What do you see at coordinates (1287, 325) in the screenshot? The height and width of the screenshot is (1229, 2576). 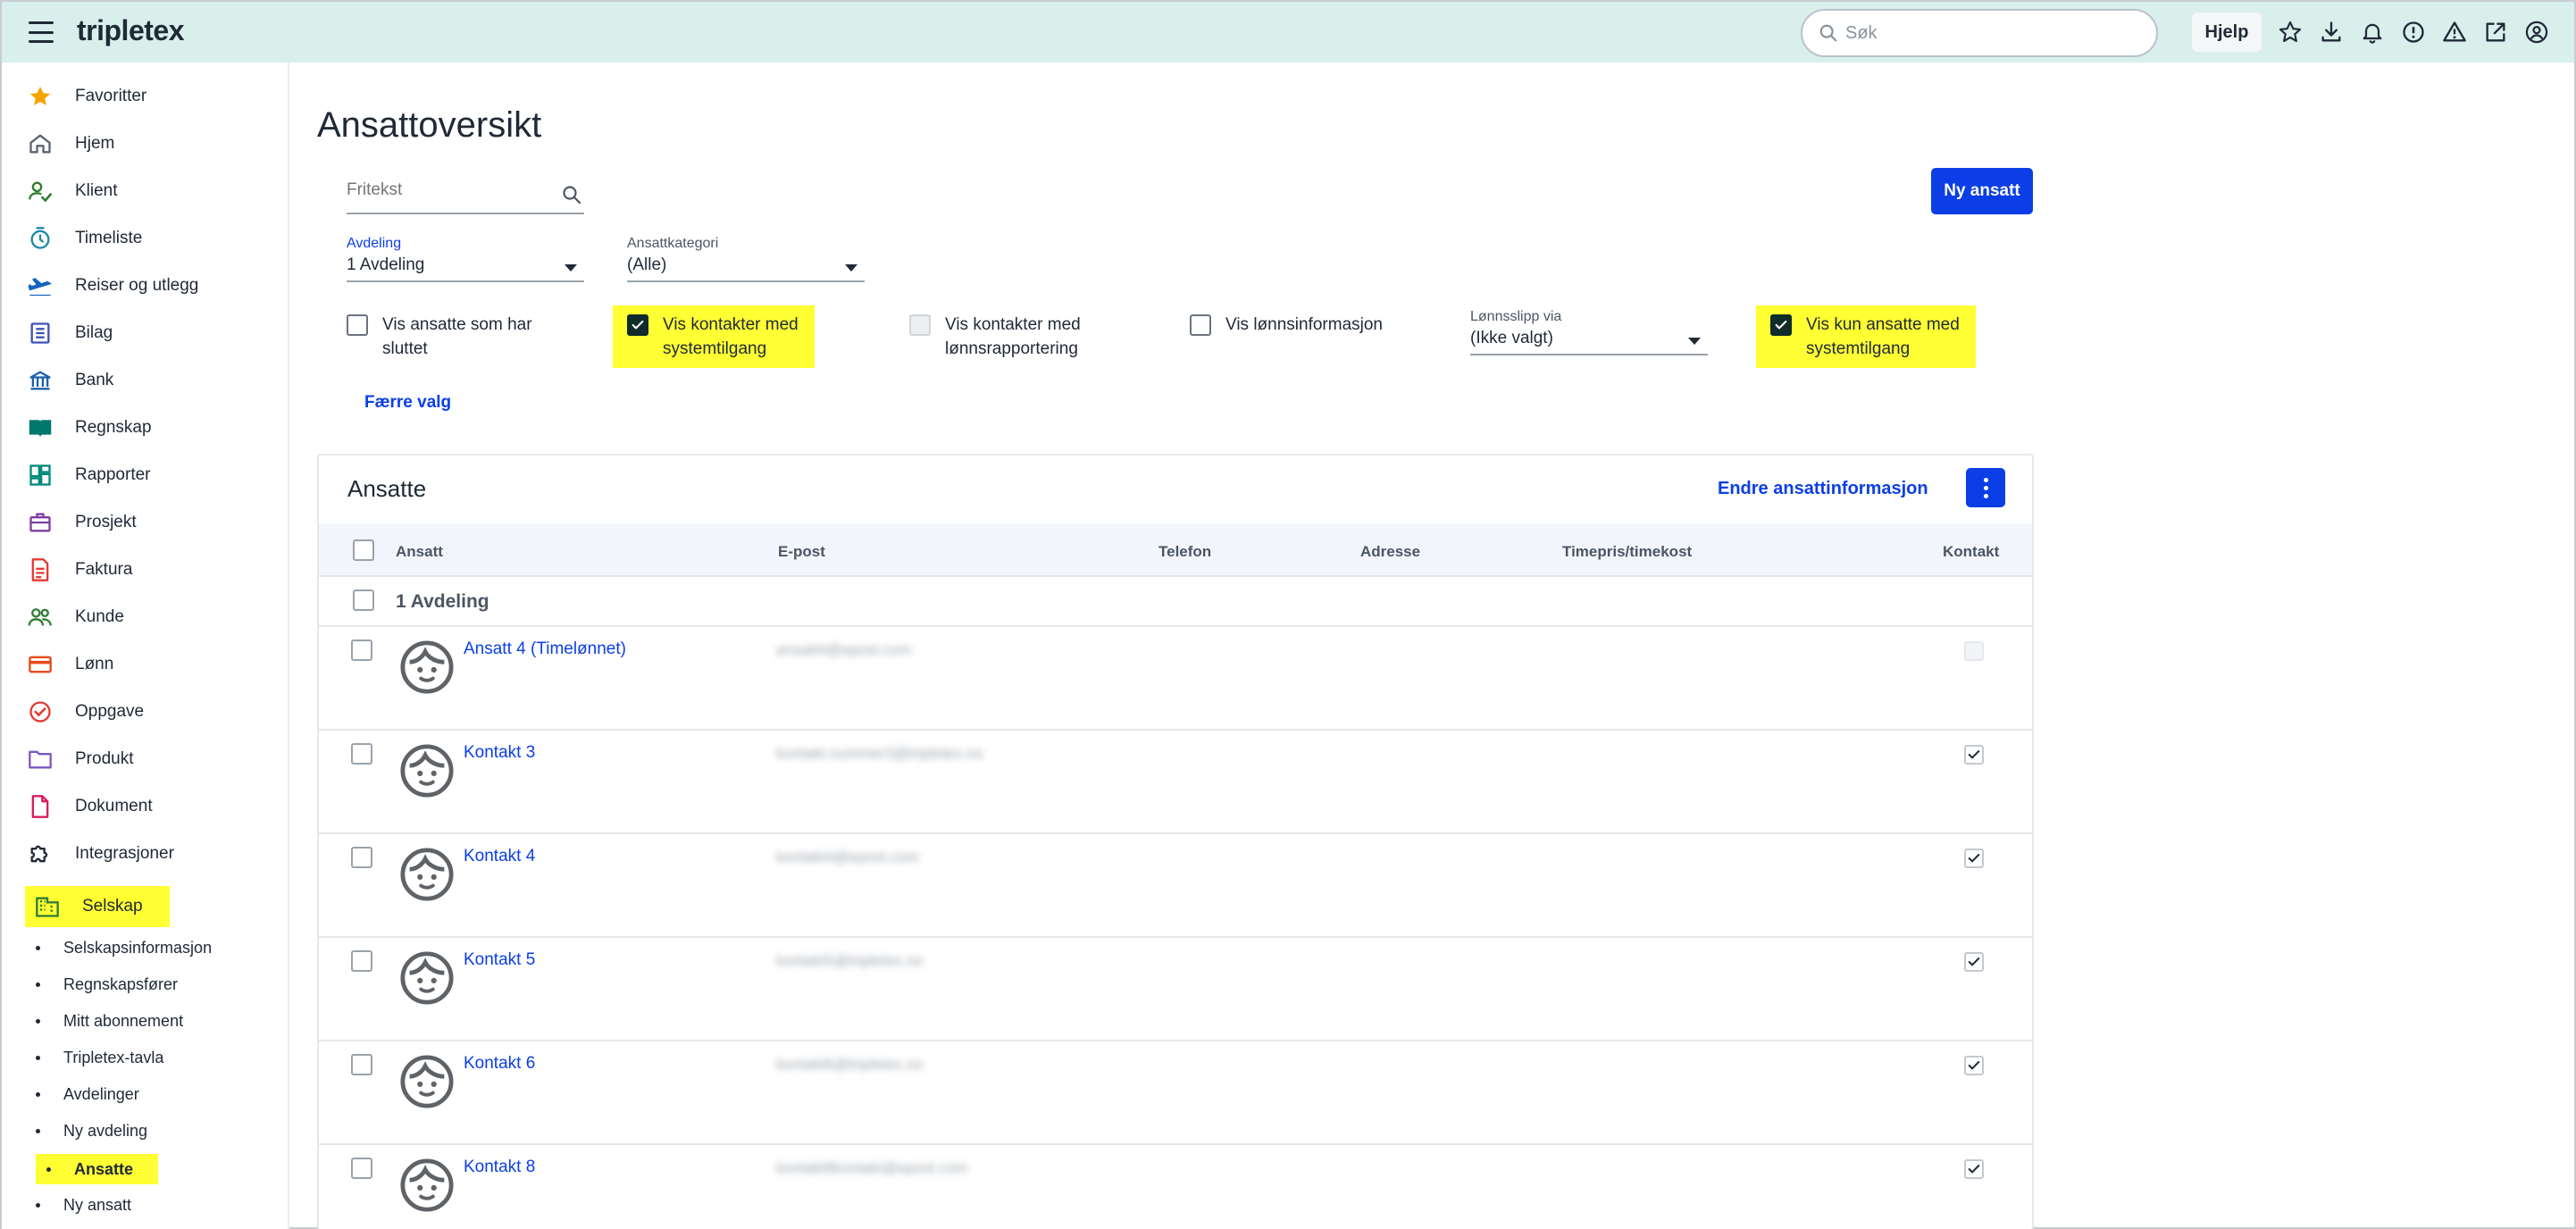 I see `show-salary-info-checkbox: Vis lønnsinformasjon` at bounding box center [1287, 325].